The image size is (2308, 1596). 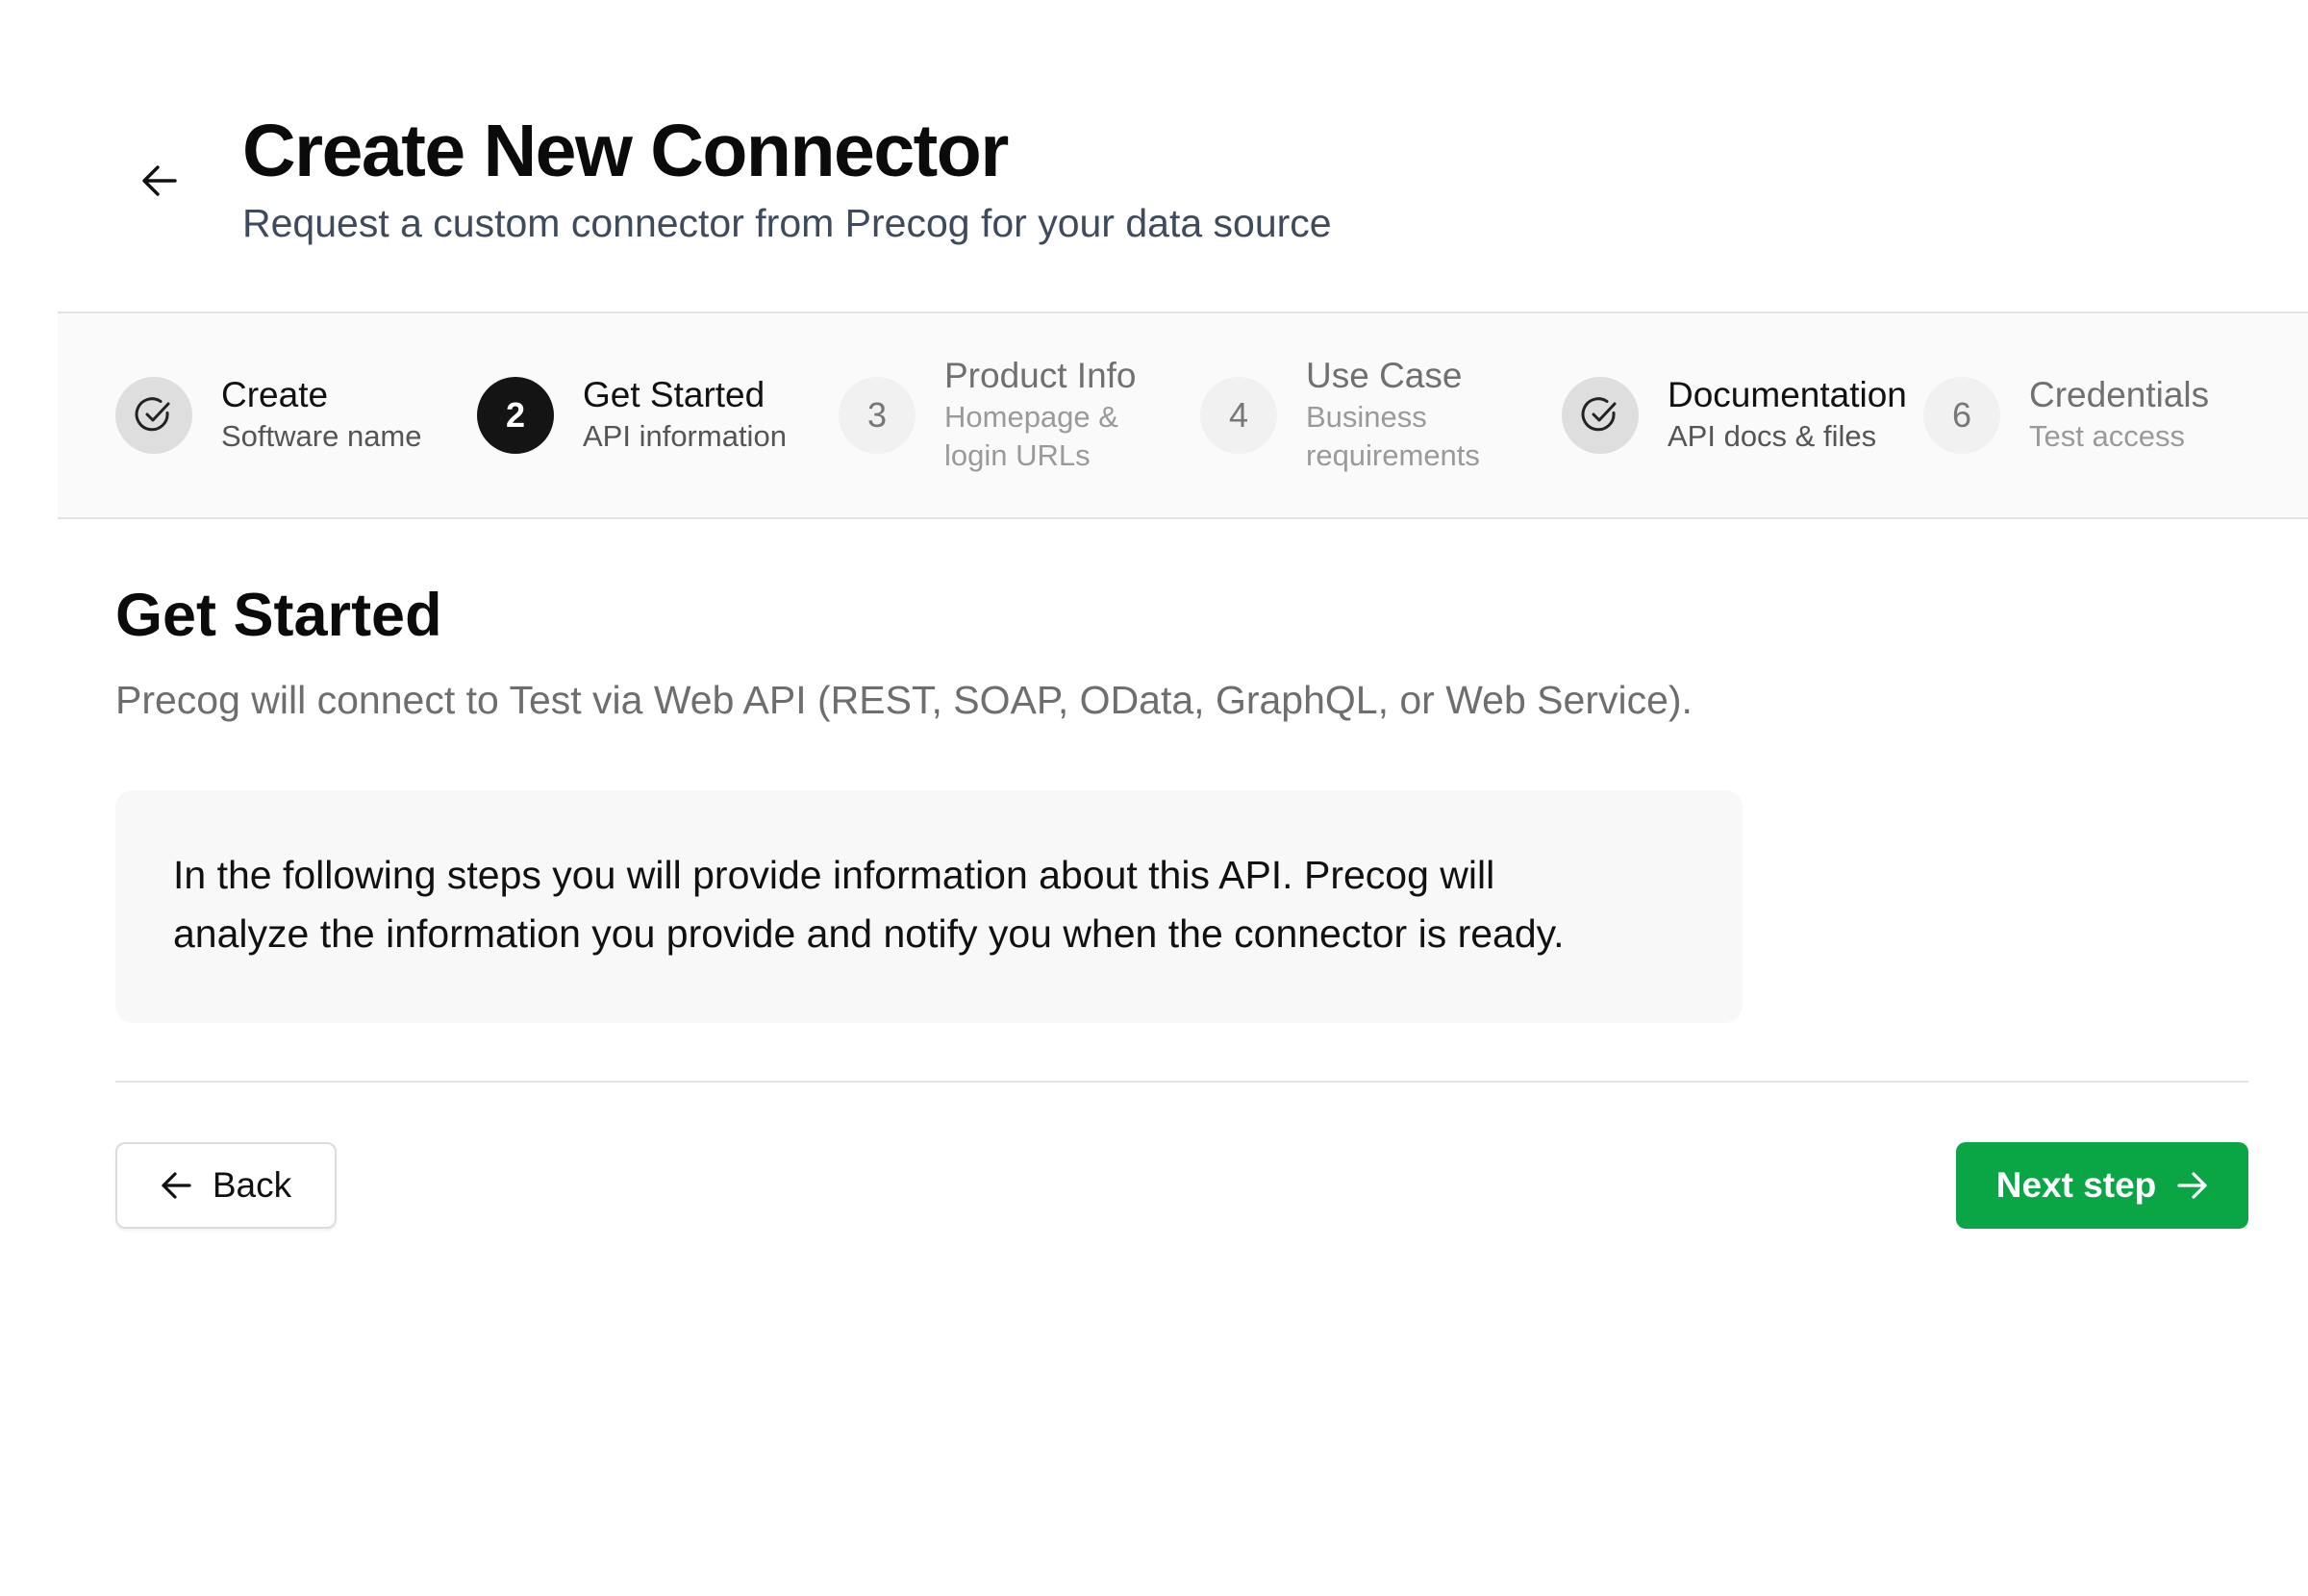 I want to click on step-use-case: 4 Use Case Business requirements, so click(x=1359, y=415).